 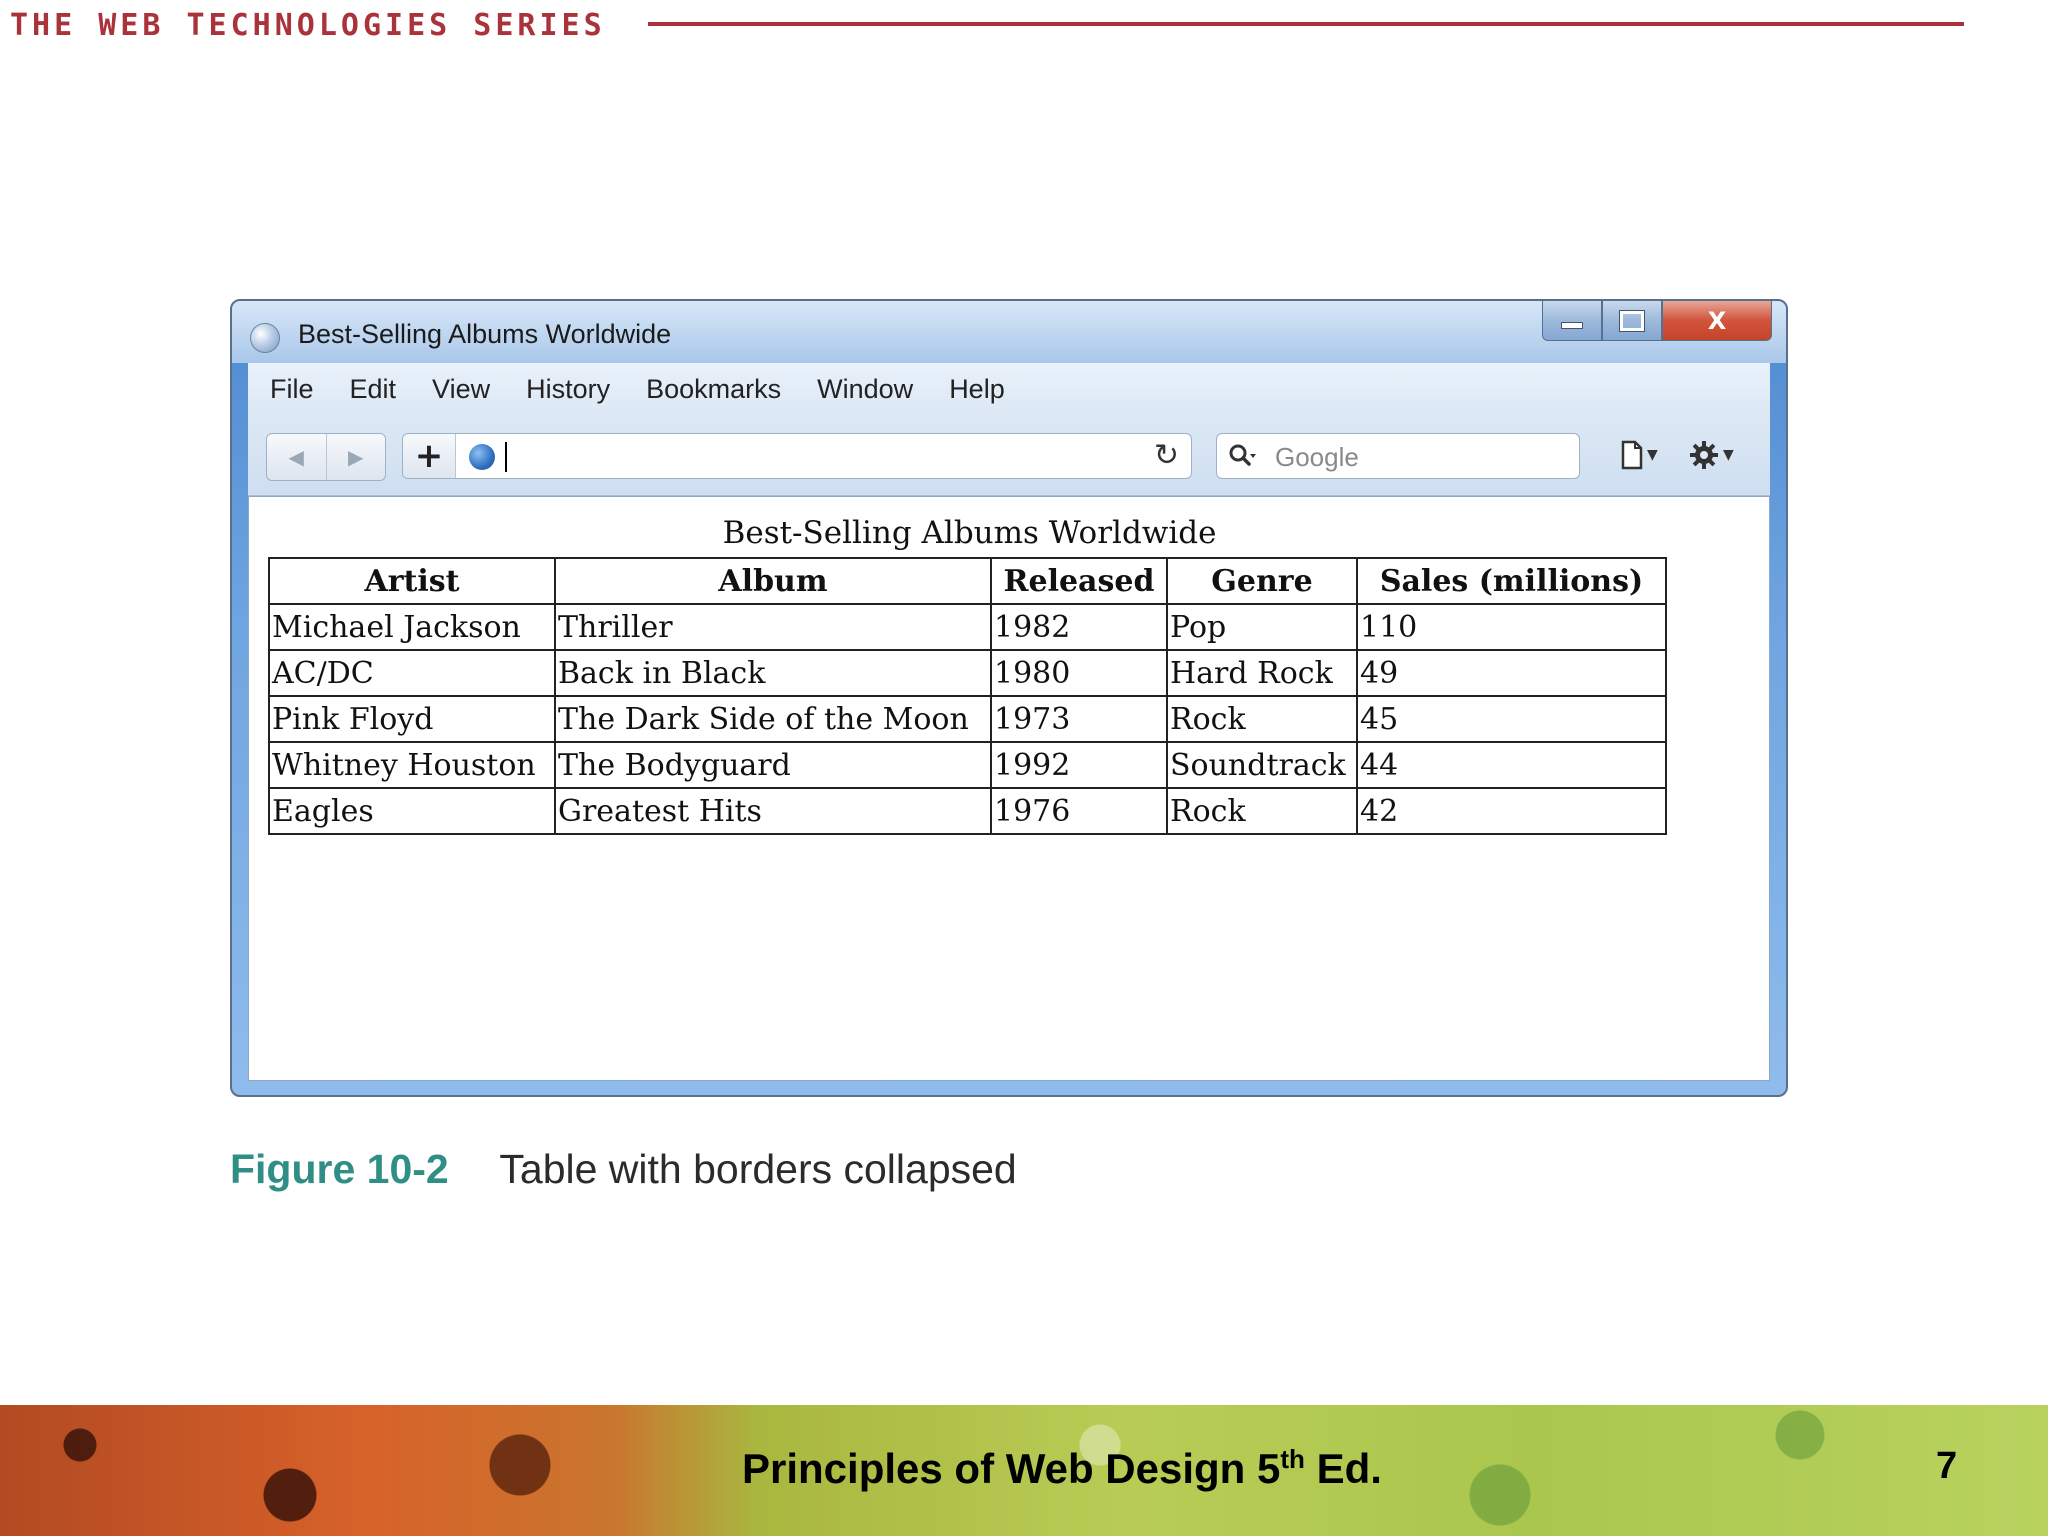 What do you see at coordinates (1079, 811) in the screenshot?
I see `table-cell: 1976` at bounding box center [1079, 811].